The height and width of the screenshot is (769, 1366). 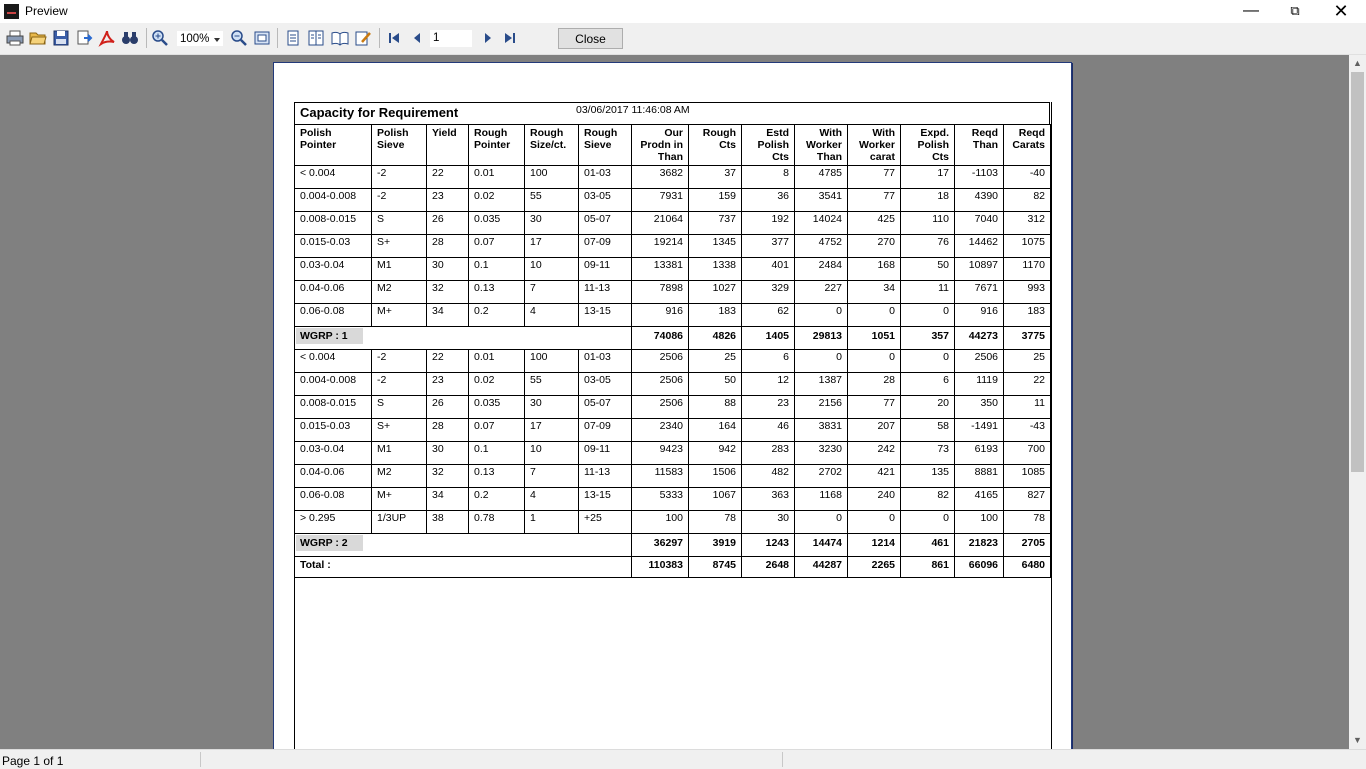 What do you see at coordinates (84, 38) in the screenshot?
I see `export-icon` at bounding box center [84, 38].